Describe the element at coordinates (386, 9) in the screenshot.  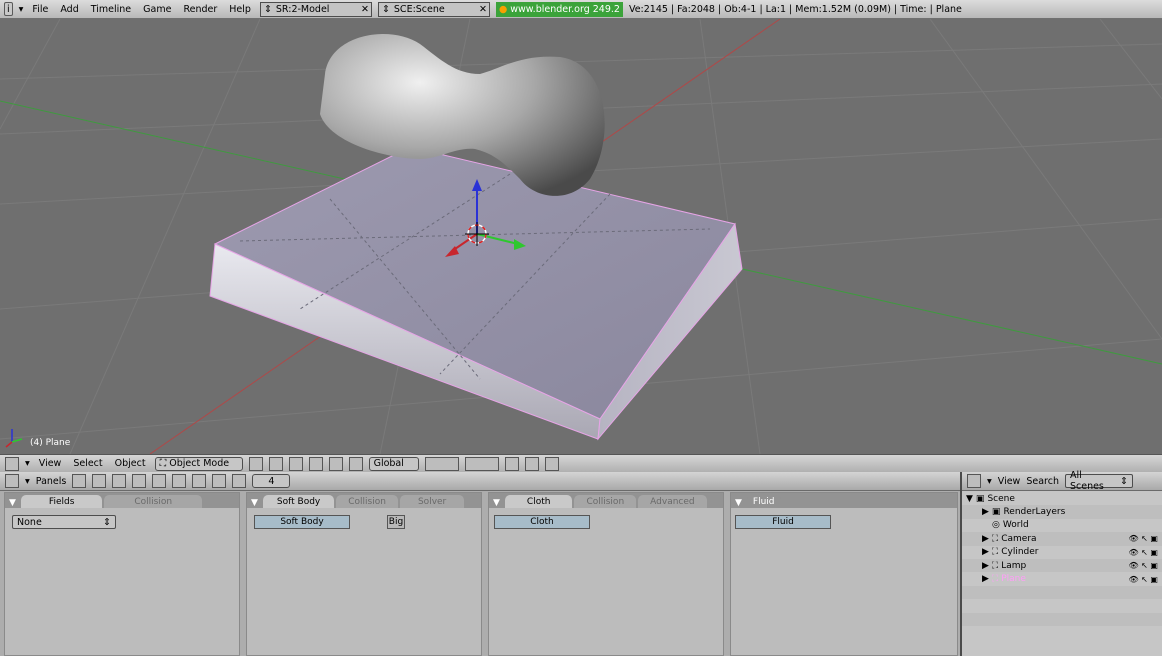
I see `scene-browse-icon: ⇕` at that location.